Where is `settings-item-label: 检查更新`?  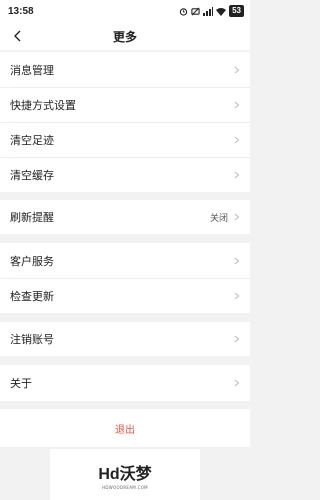 settings-item-label: 检查更新 is located at coordinates (32, 296).